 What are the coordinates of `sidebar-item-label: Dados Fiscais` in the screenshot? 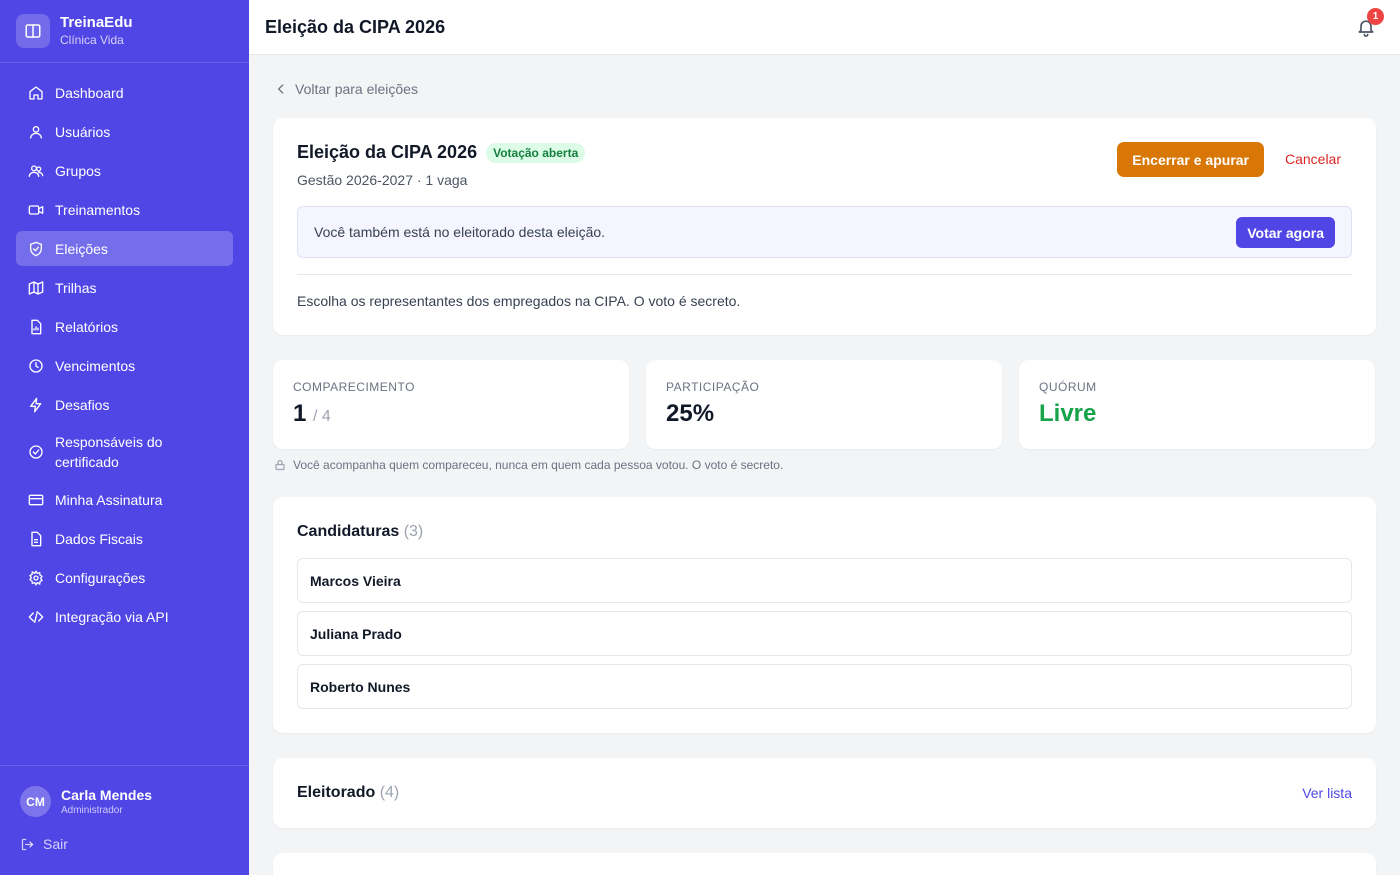 It's located at (99, 538).